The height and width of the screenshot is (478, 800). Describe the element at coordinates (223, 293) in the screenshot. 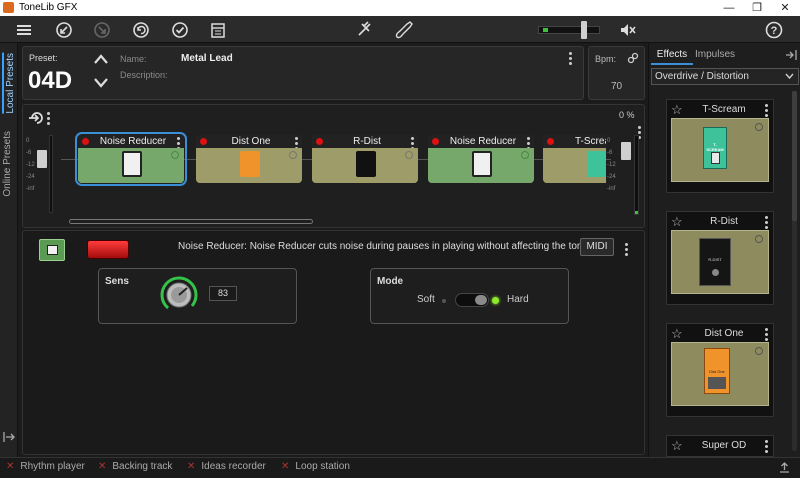

I see `sens-value: 83` at that location.